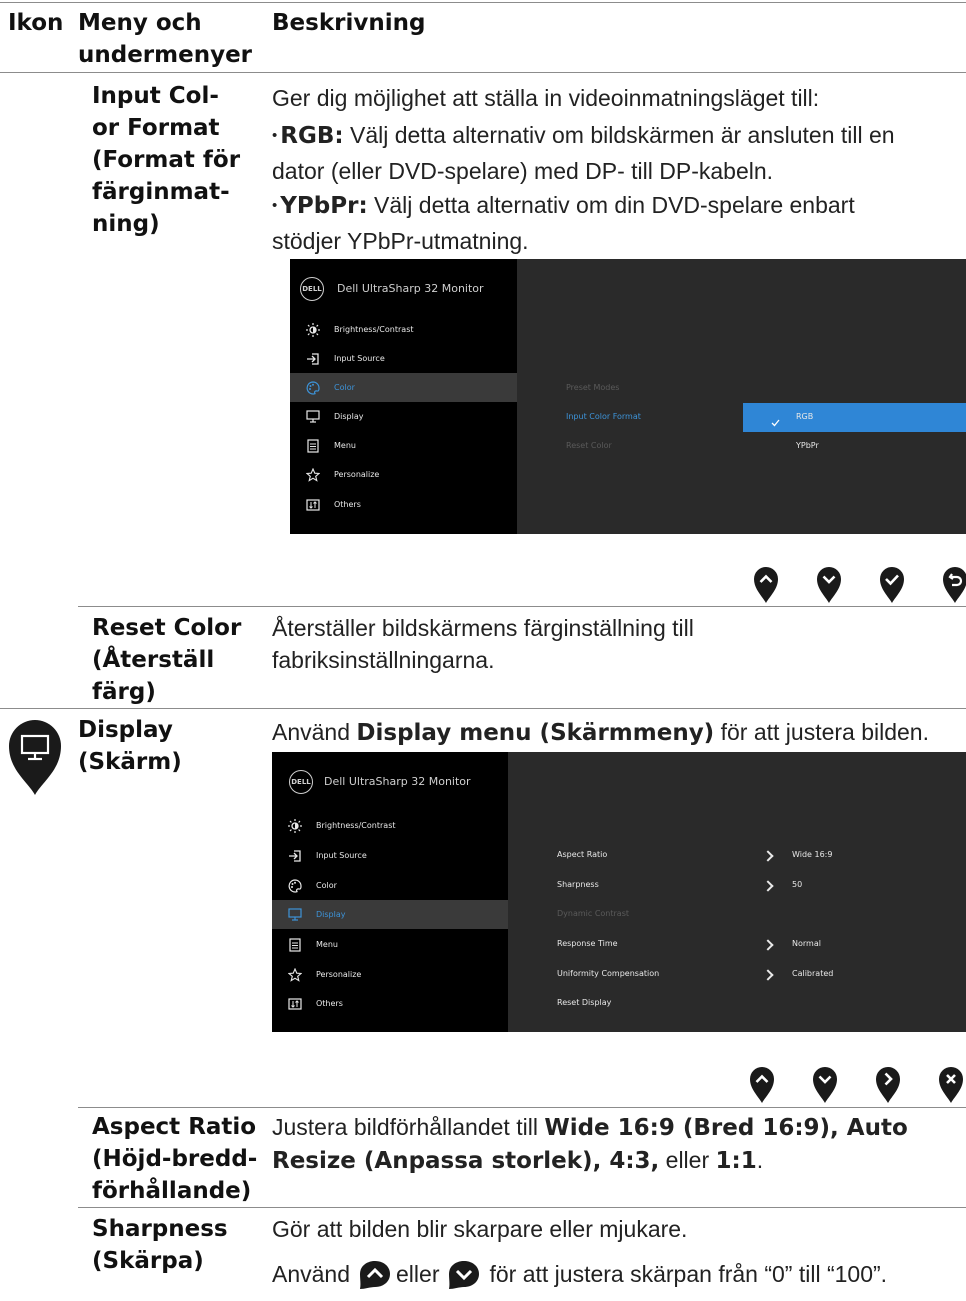  I want to click on osd-sub-uniformity-compensation: Uniformity Compensation, so click(608, 973).